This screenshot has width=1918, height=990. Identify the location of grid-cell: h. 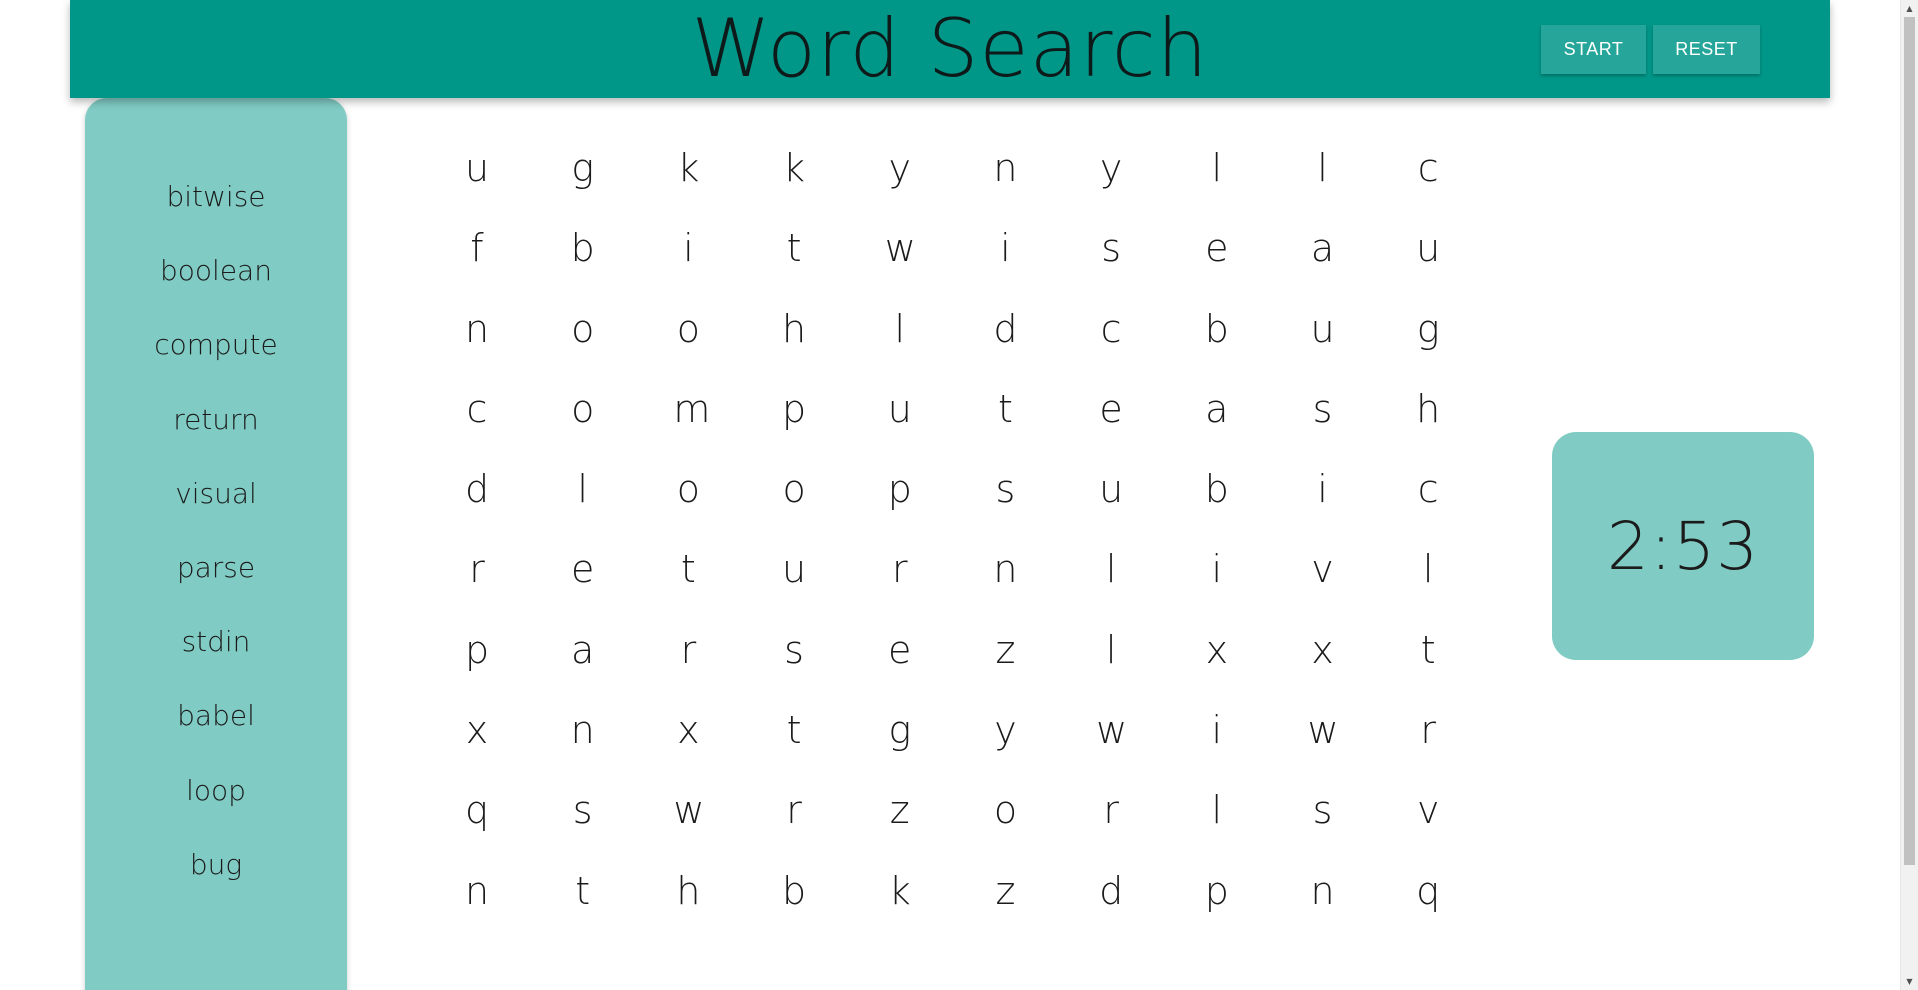
(1426, 427).